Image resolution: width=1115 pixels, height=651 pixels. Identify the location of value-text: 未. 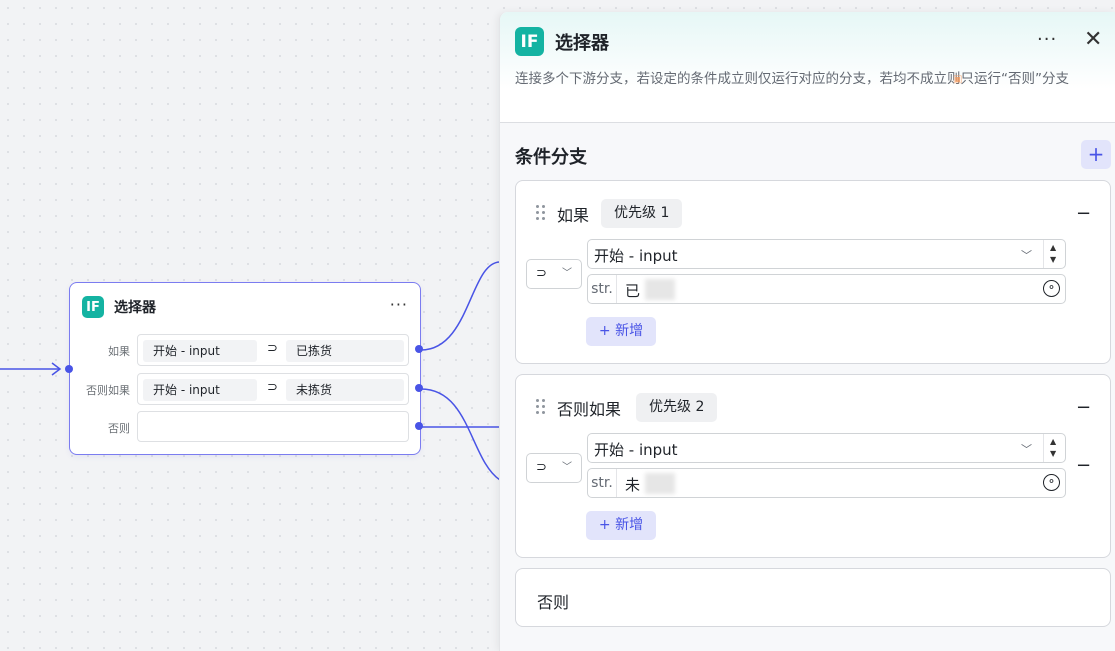
(633, 485).